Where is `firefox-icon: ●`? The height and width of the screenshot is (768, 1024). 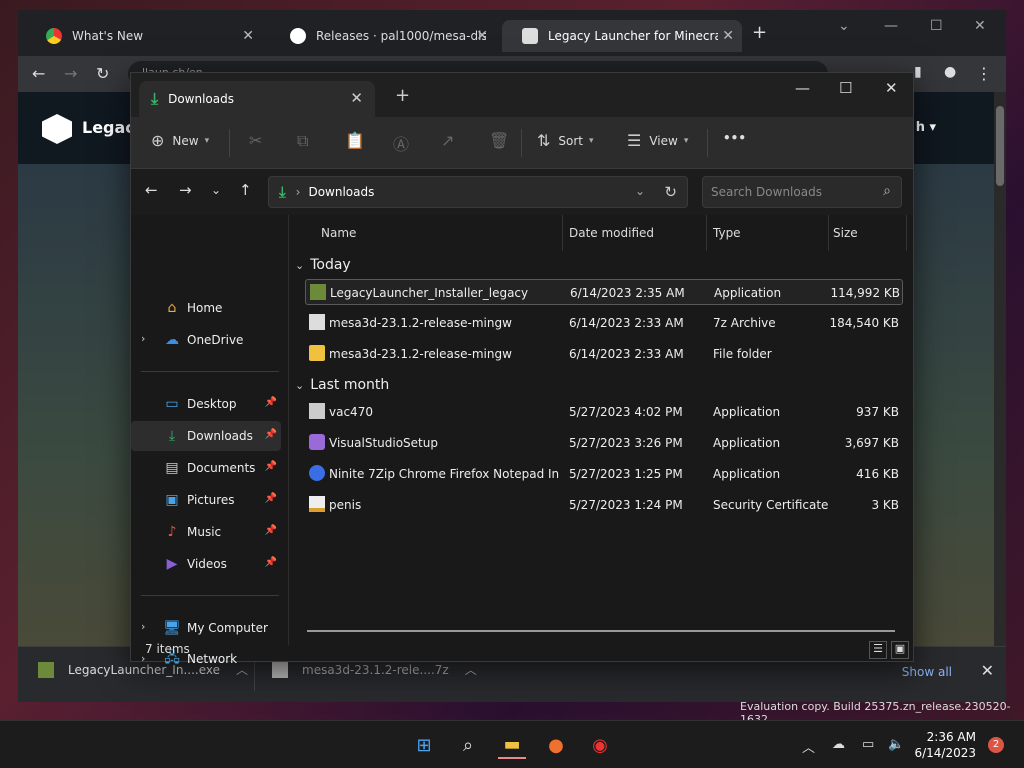
firefox-icon: ● is located at coordinates (556, 745).